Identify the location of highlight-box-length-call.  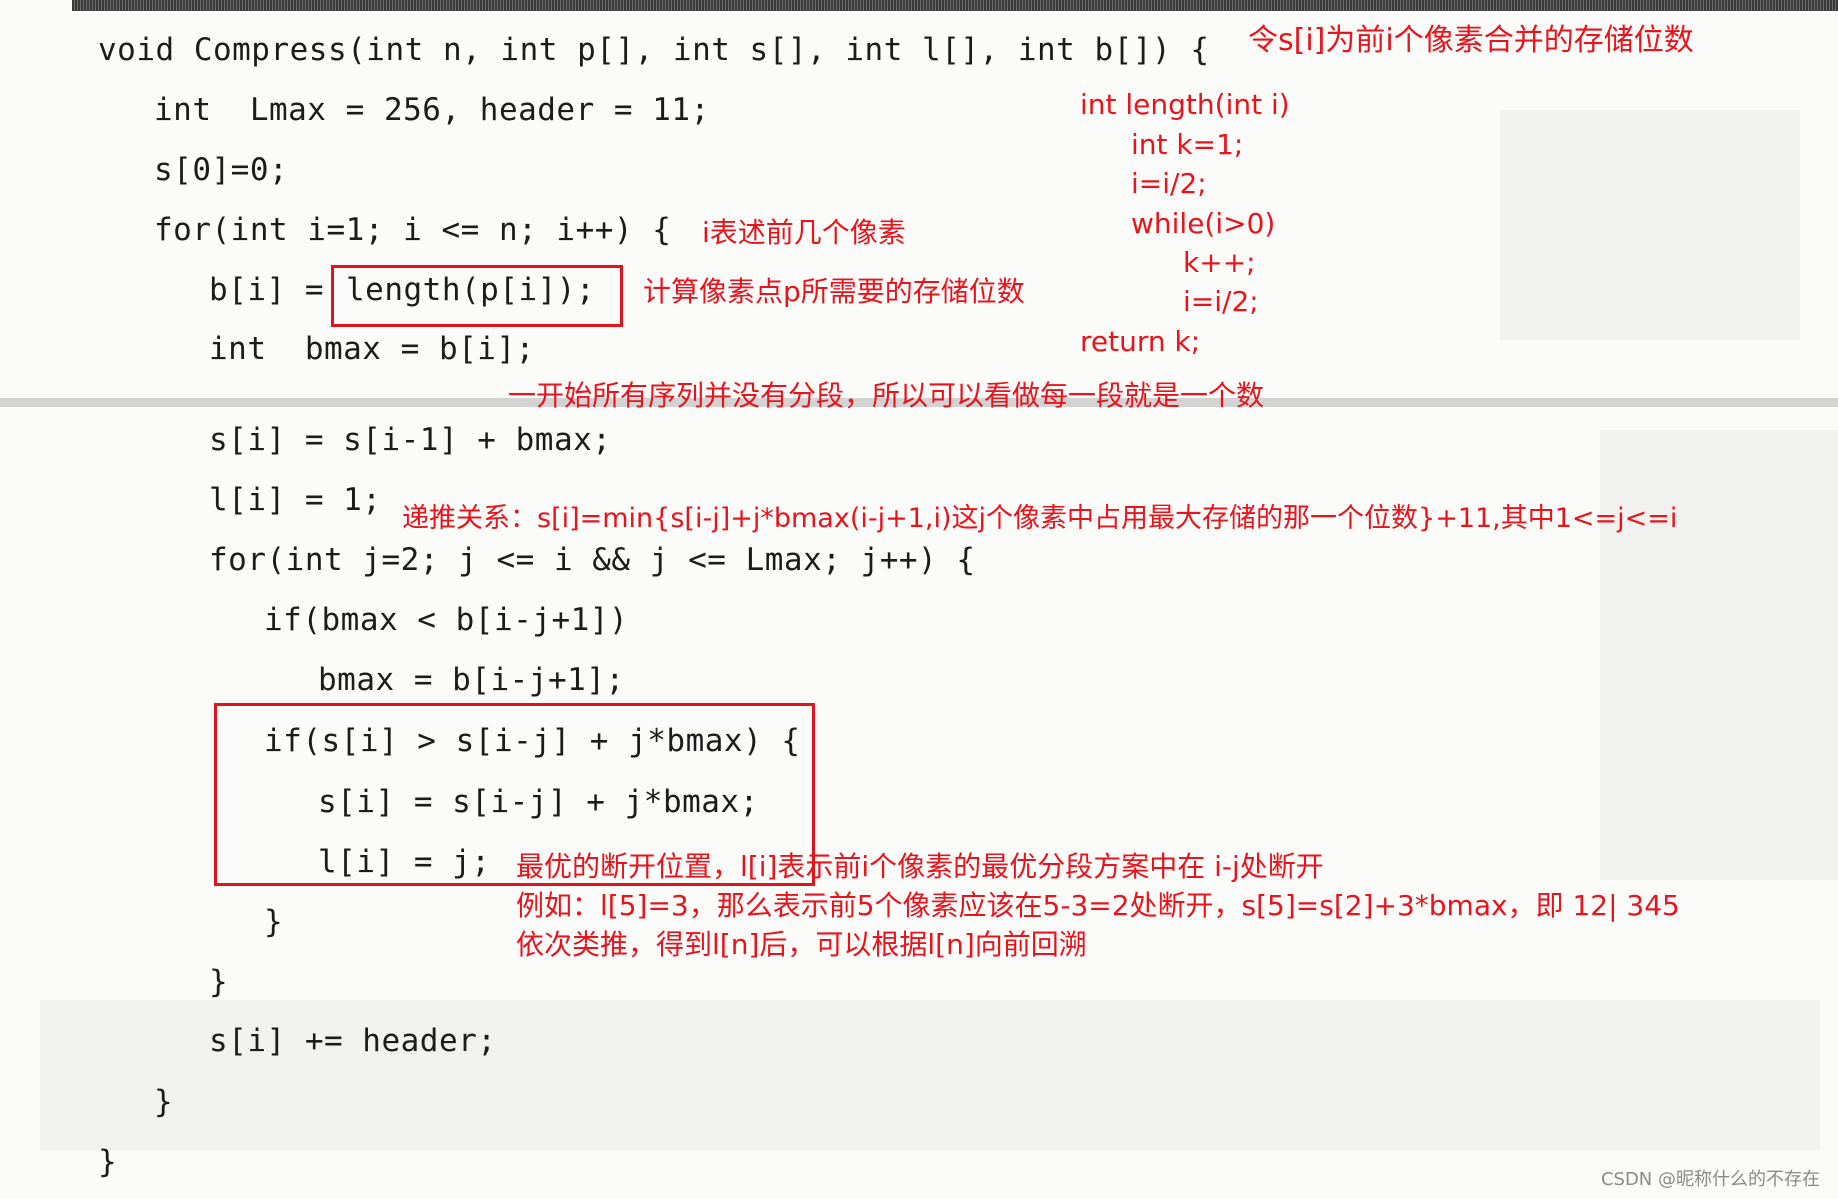
(477, 296).